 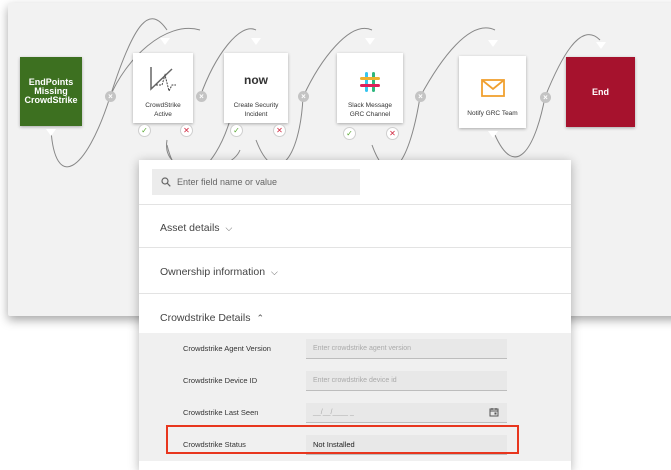 I want to click on slack-logo-icon, so click(x=370, y=82).